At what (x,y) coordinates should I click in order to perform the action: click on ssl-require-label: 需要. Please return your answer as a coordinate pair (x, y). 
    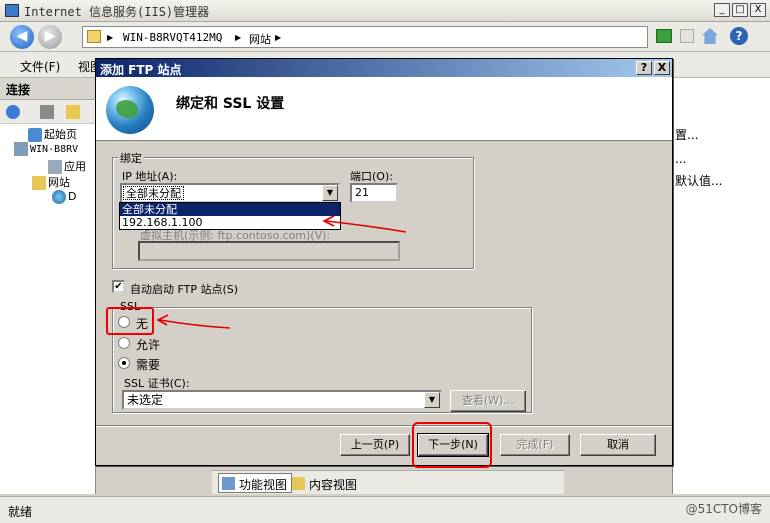
    Looking at the image, I should click on (148, 365).